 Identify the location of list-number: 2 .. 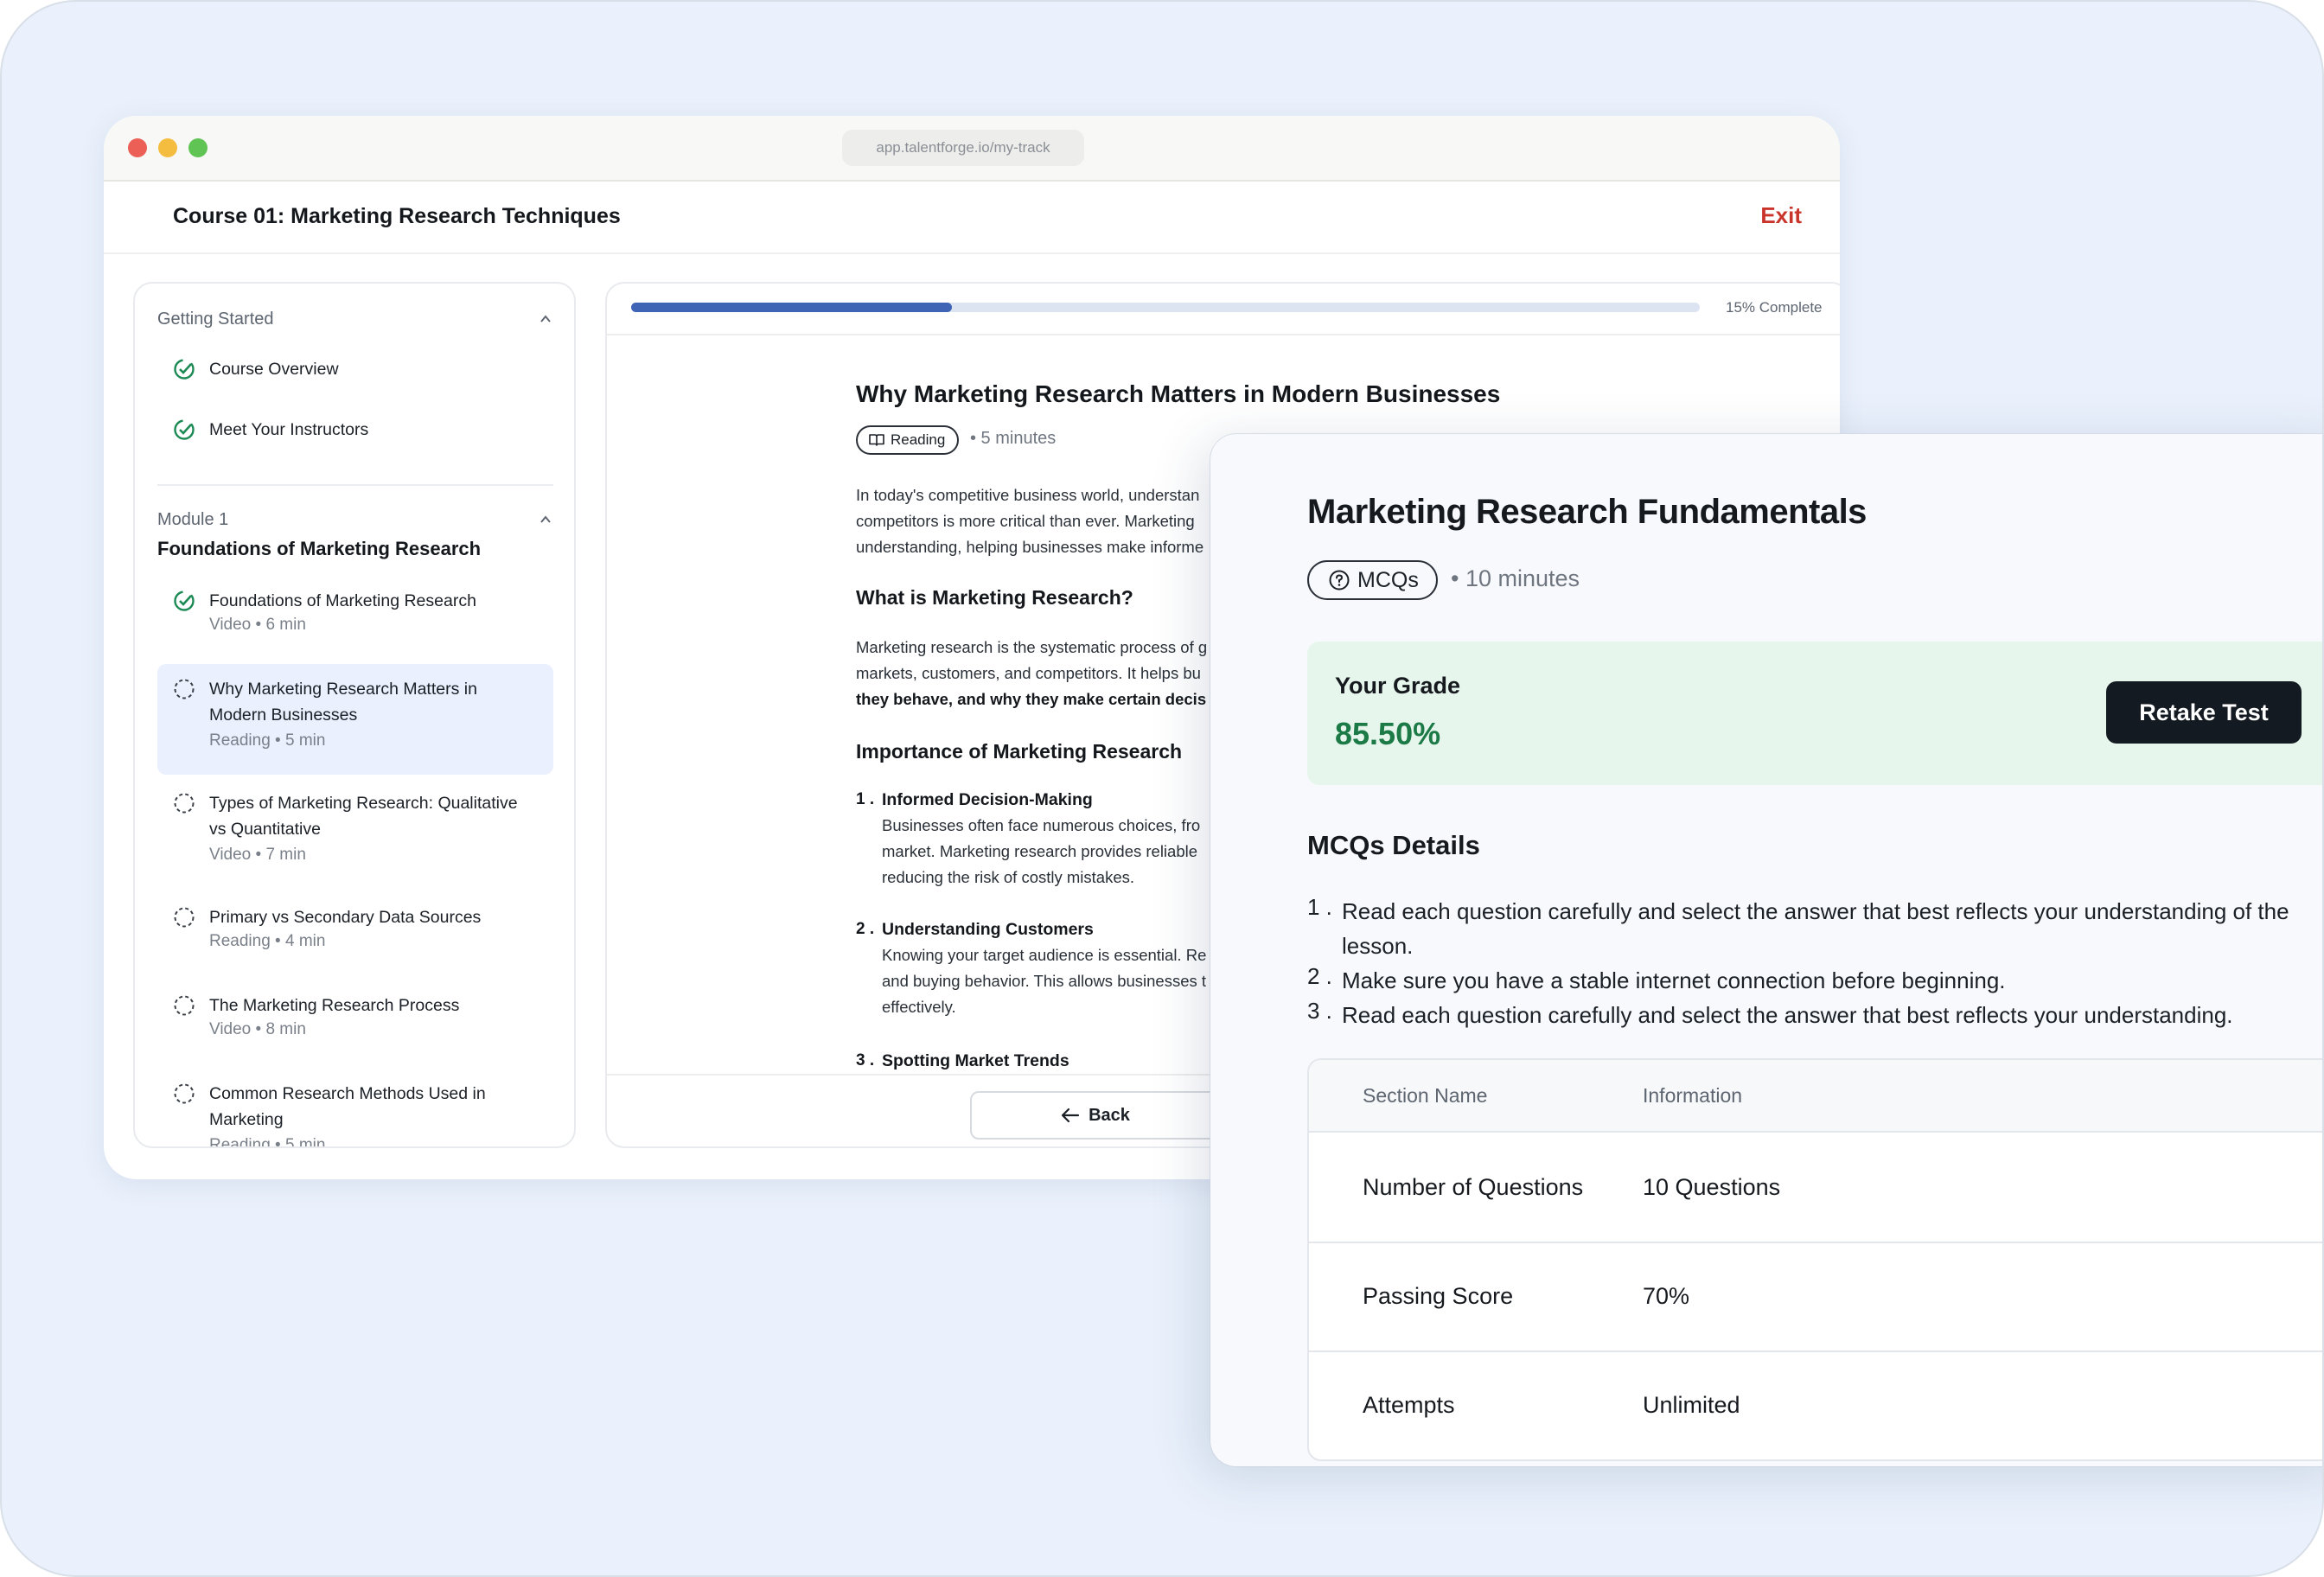
(865, 929).